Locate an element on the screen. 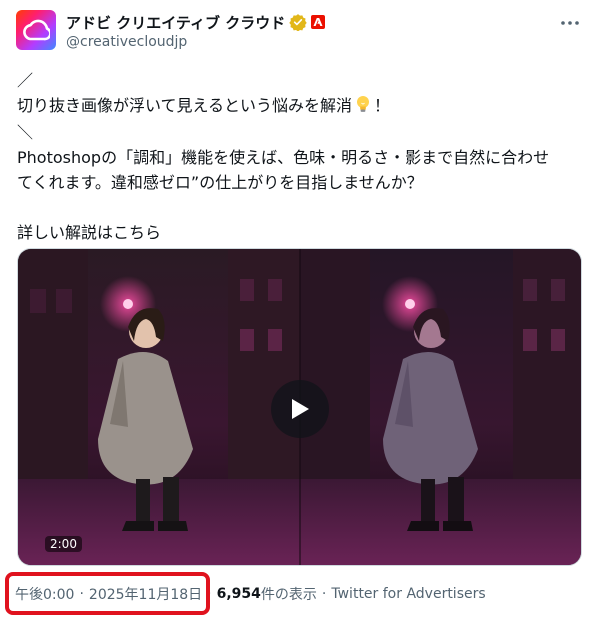 This screenshot has width=599, height=632. avatar is located at coordinates (36, 30).